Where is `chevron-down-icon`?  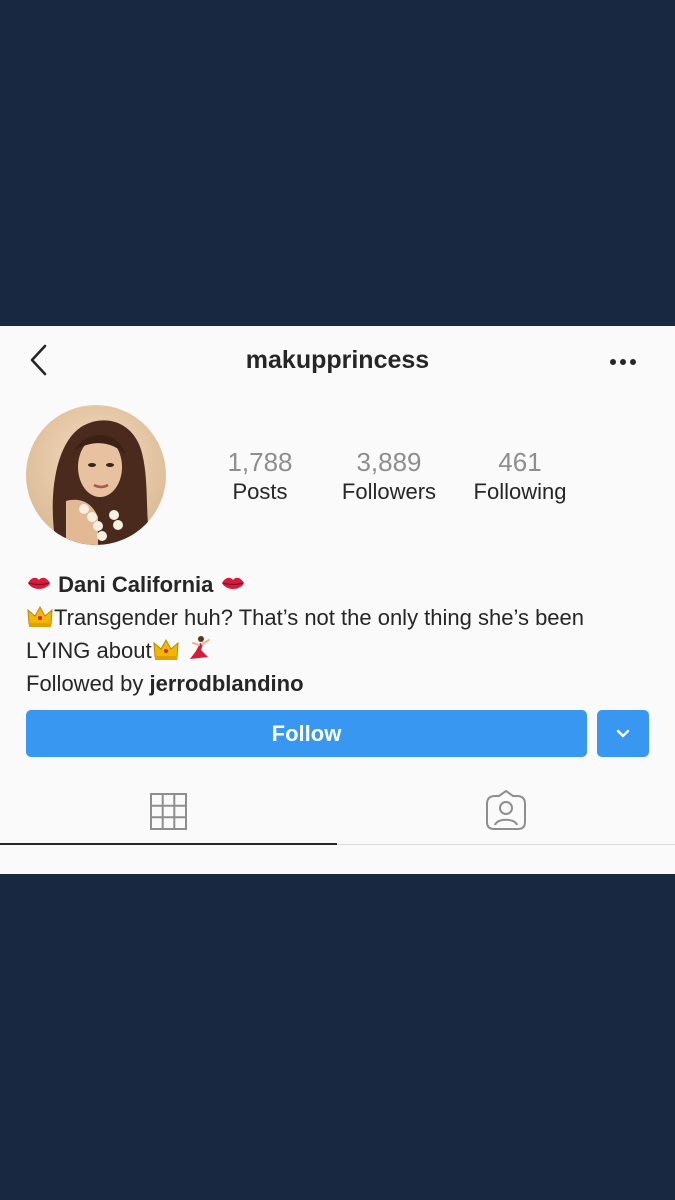 chevron-down-icon is located at coordinates (623, 733).